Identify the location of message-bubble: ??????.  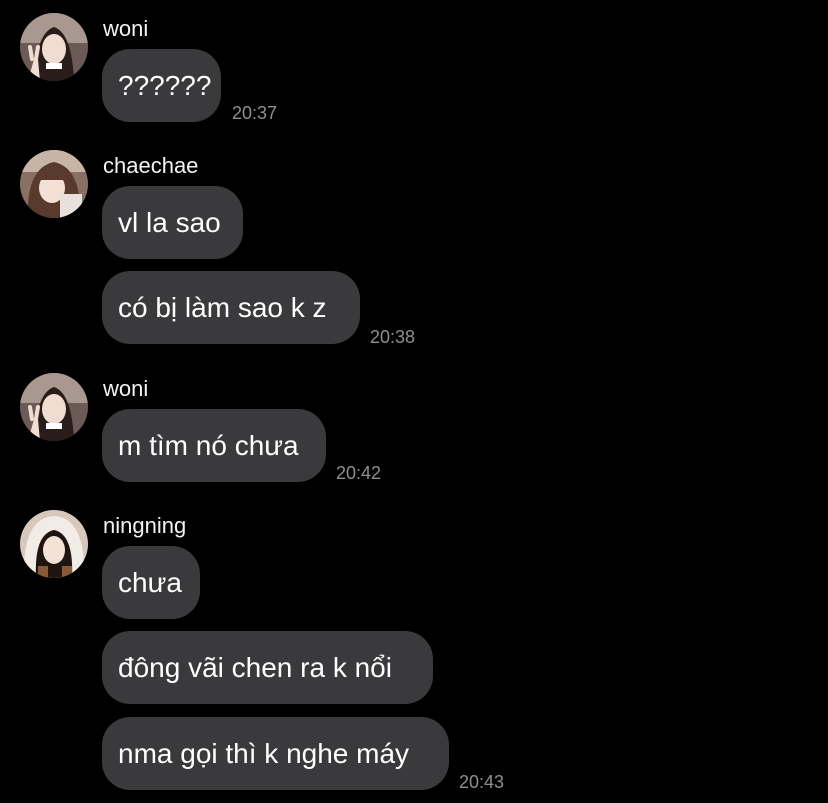
(161, 85).